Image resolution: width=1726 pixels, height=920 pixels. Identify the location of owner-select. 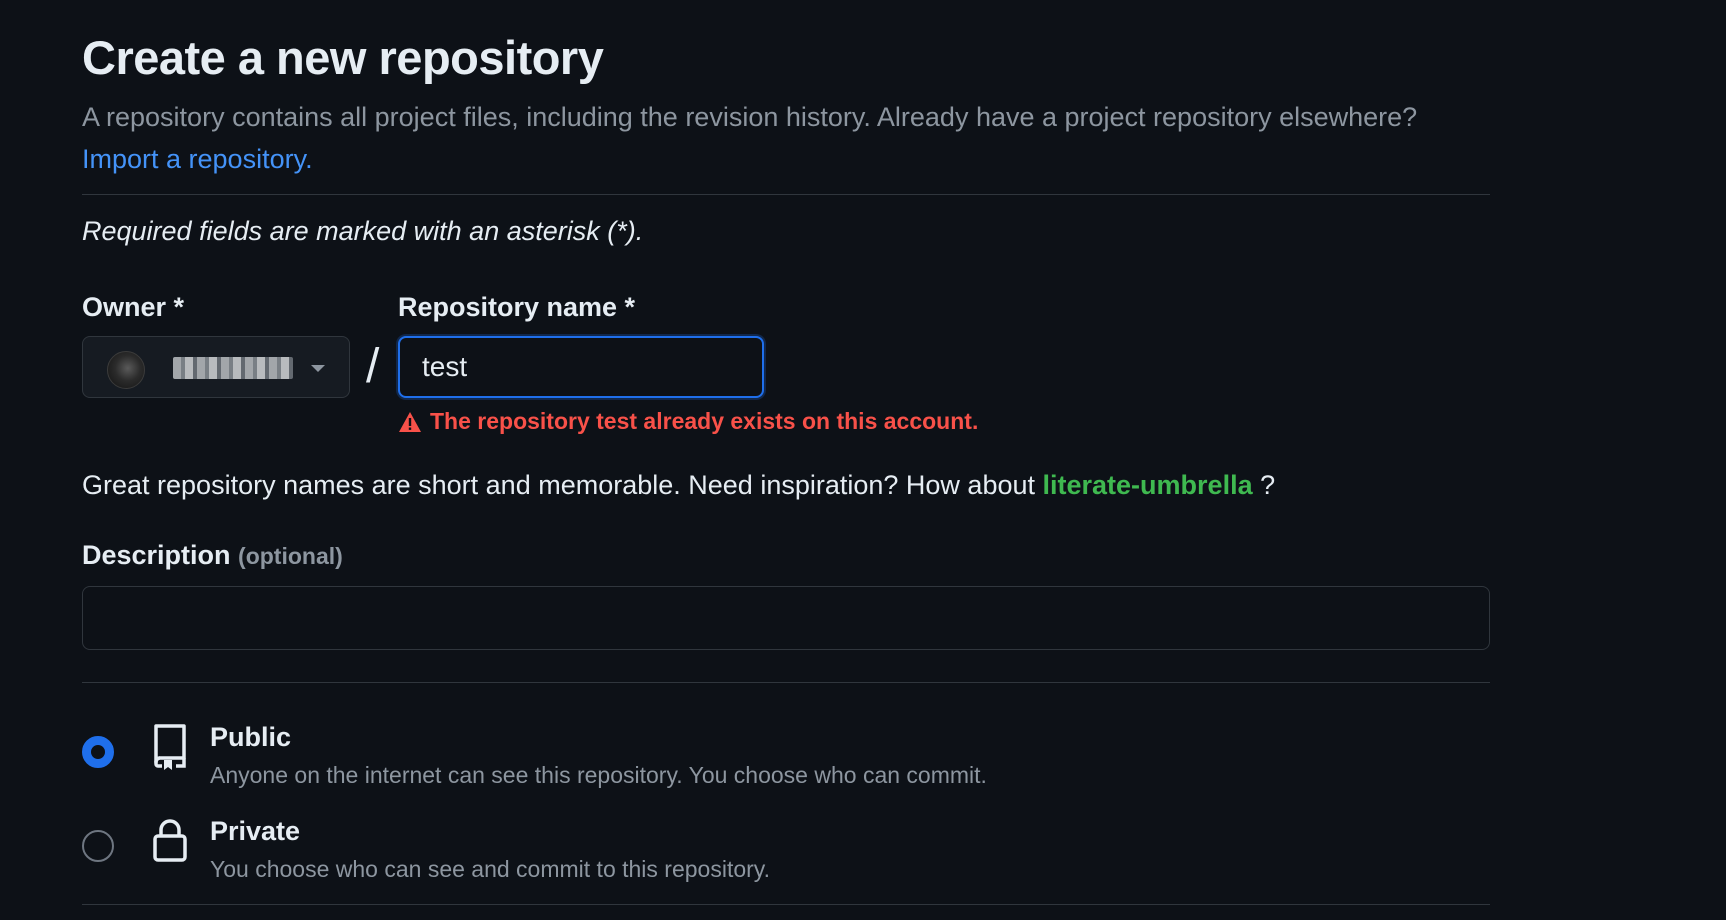
(216, 367).